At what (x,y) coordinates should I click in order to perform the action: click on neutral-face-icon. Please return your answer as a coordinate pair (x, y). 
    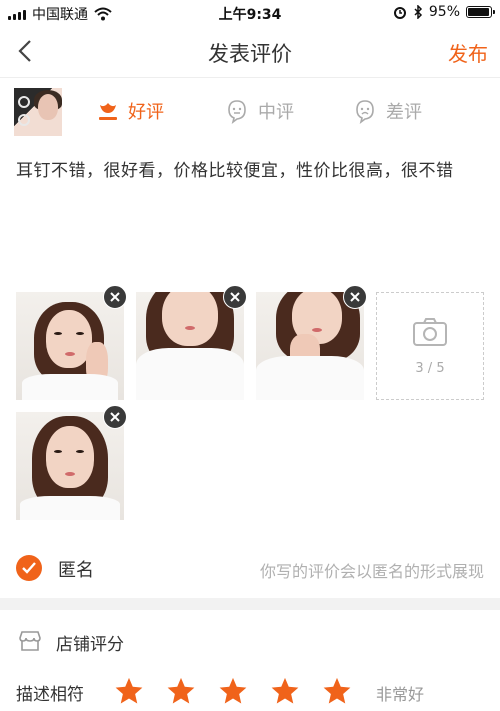
    Looking at the image, I should click on (237, 112).